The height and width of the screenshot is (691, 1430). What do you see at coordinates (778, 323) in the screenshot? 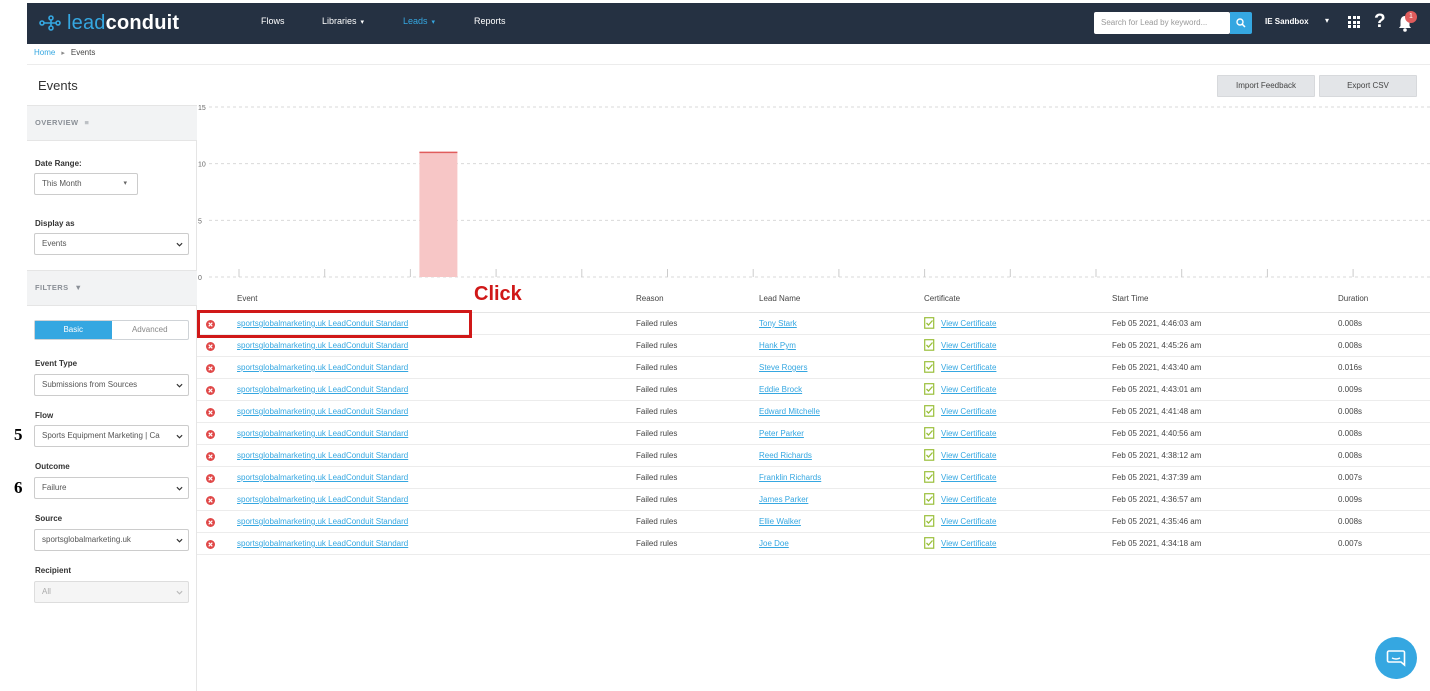
I see `lead-name-link: Tony Stark` at bounding box center [778, 323].